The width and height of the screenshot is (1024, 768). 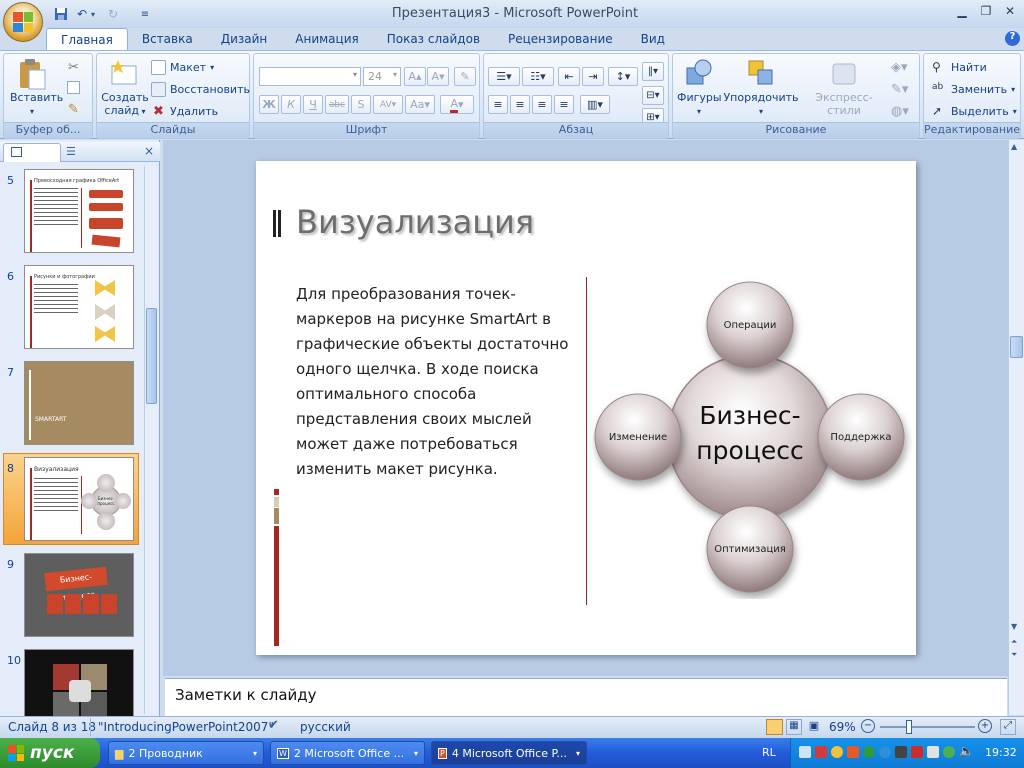 What do you see at coordinates (1010, 13) in the screenshot?
I see `close-button: ✕` at bounding box center [1010, 13].